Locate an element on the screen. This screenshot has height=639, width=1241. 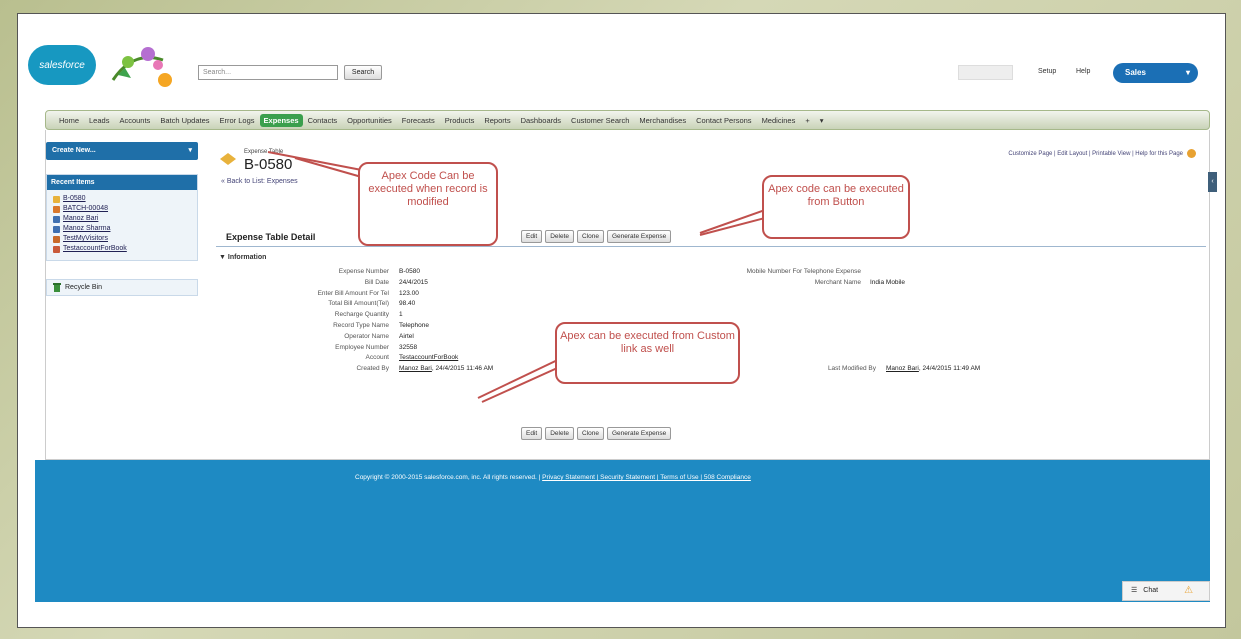
field-label: Employee Number is located at coordinates (362, 347).